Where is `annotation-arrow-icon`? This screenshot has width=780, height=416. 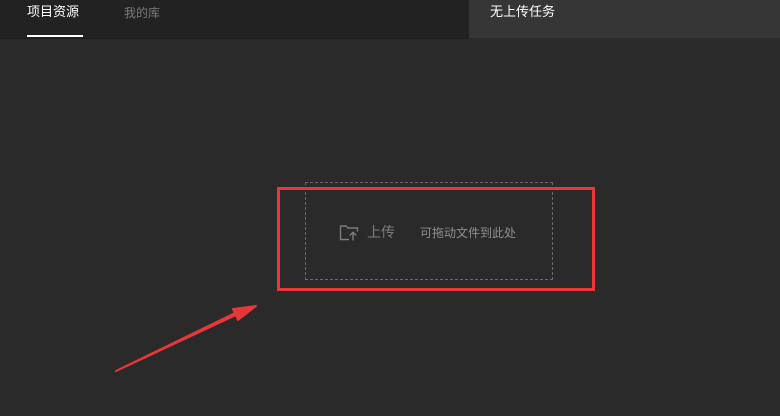
annotation-arrow-icon is located at coordinates (186, 338).